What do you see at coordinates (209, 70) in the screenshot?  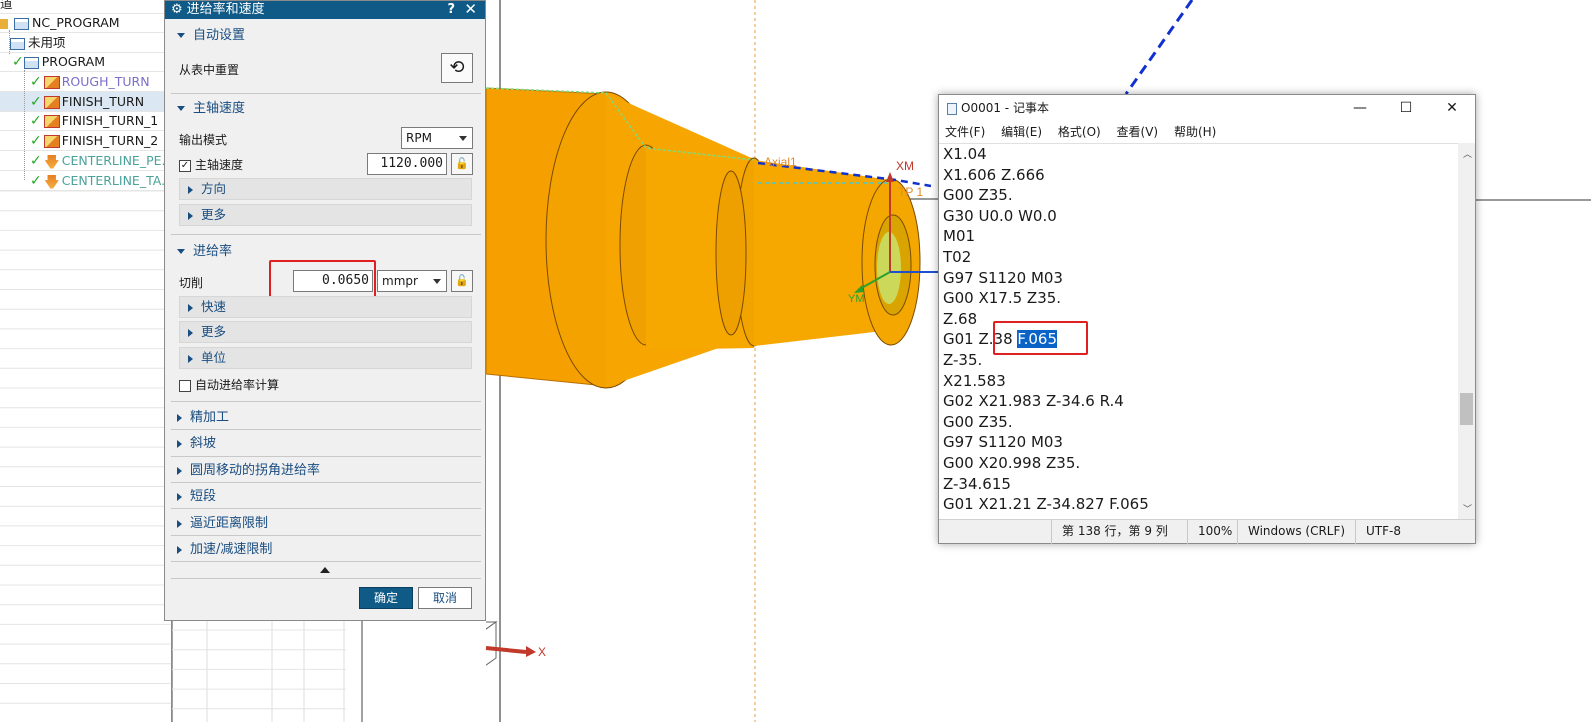 I see `reset-from-table-label: 从表中重置` at bounding box center [209, 70].